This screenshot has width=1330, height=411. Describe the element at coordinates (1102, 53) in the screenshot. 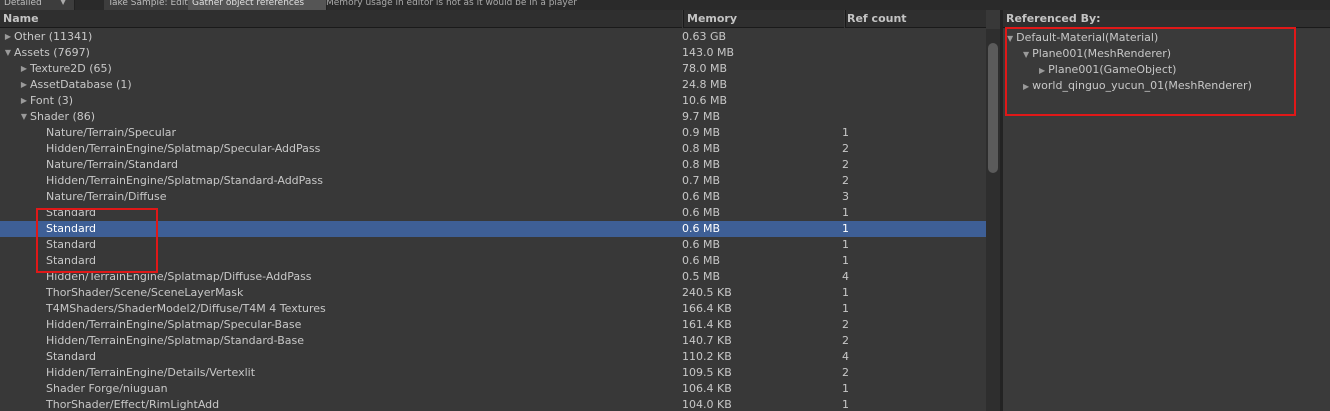

I see `referenced-by-label: Plane001(MeshRenderer)` at that location.